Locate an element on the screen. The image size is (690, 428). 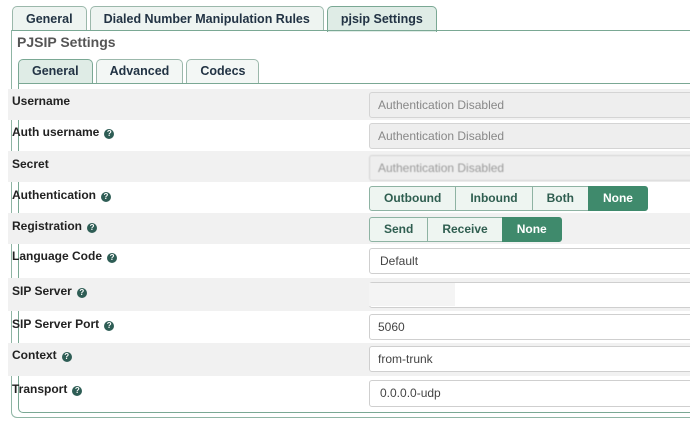
tab-general: General is located at coordinates (49, 18).